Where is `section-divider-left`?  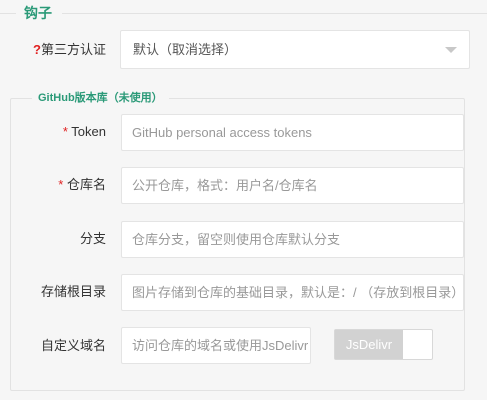 section-divider-left is located at coordinates (8, 13).